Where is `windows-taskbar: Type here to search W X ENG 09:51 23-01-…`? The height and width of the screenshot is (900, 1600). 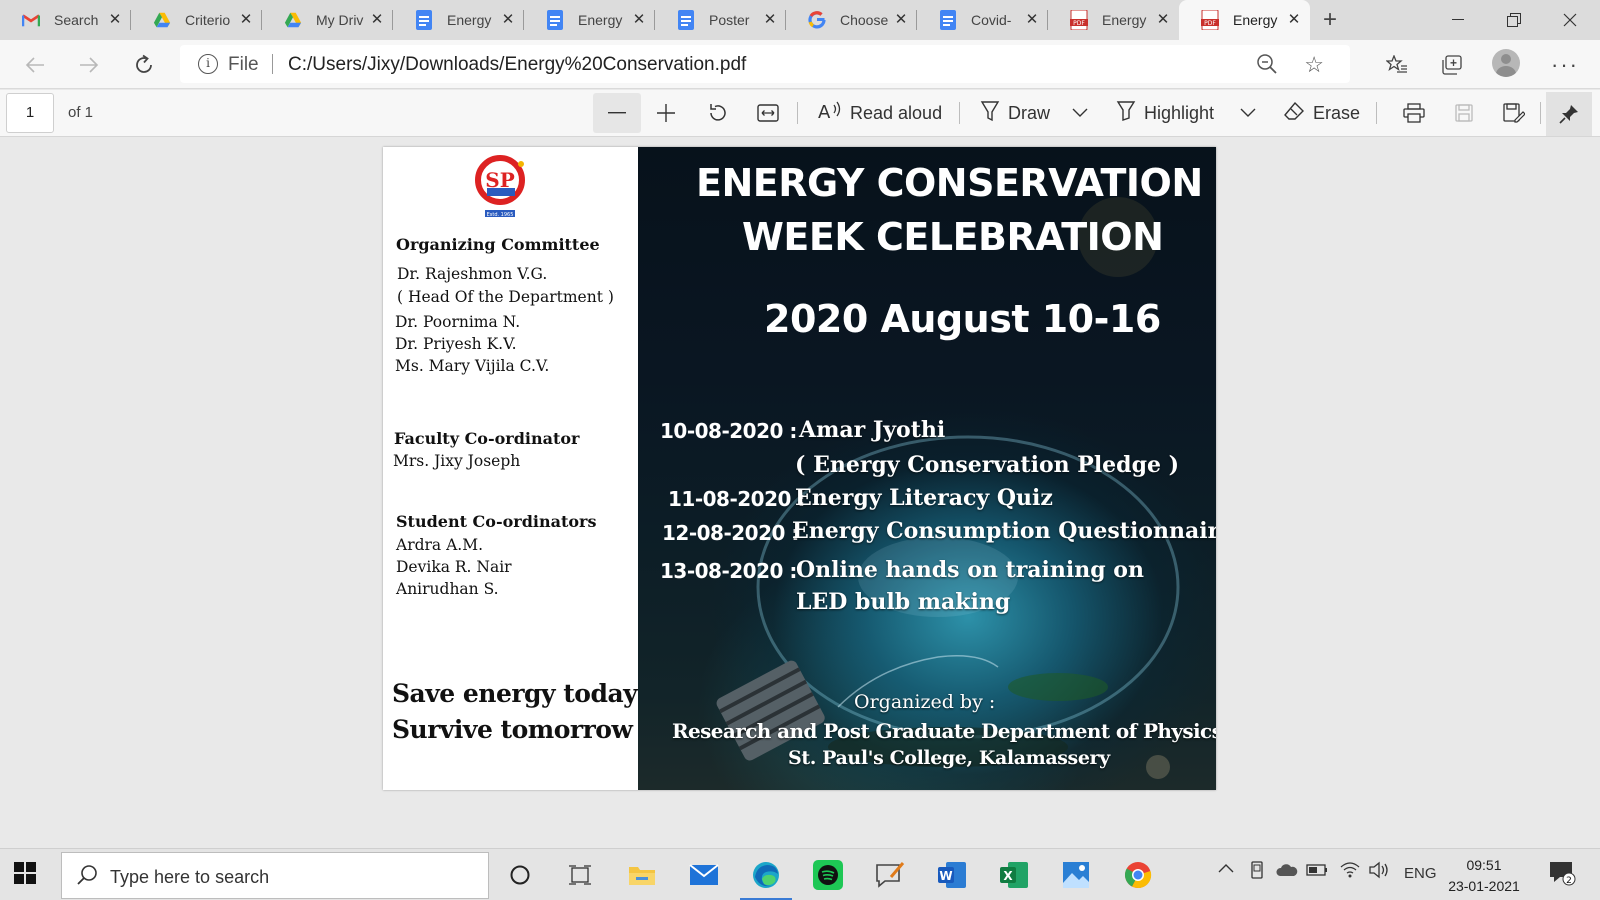
windows-taskbar: Type here to search W X ENG 09:51 23-01-… is located at coordinates (800, 874).